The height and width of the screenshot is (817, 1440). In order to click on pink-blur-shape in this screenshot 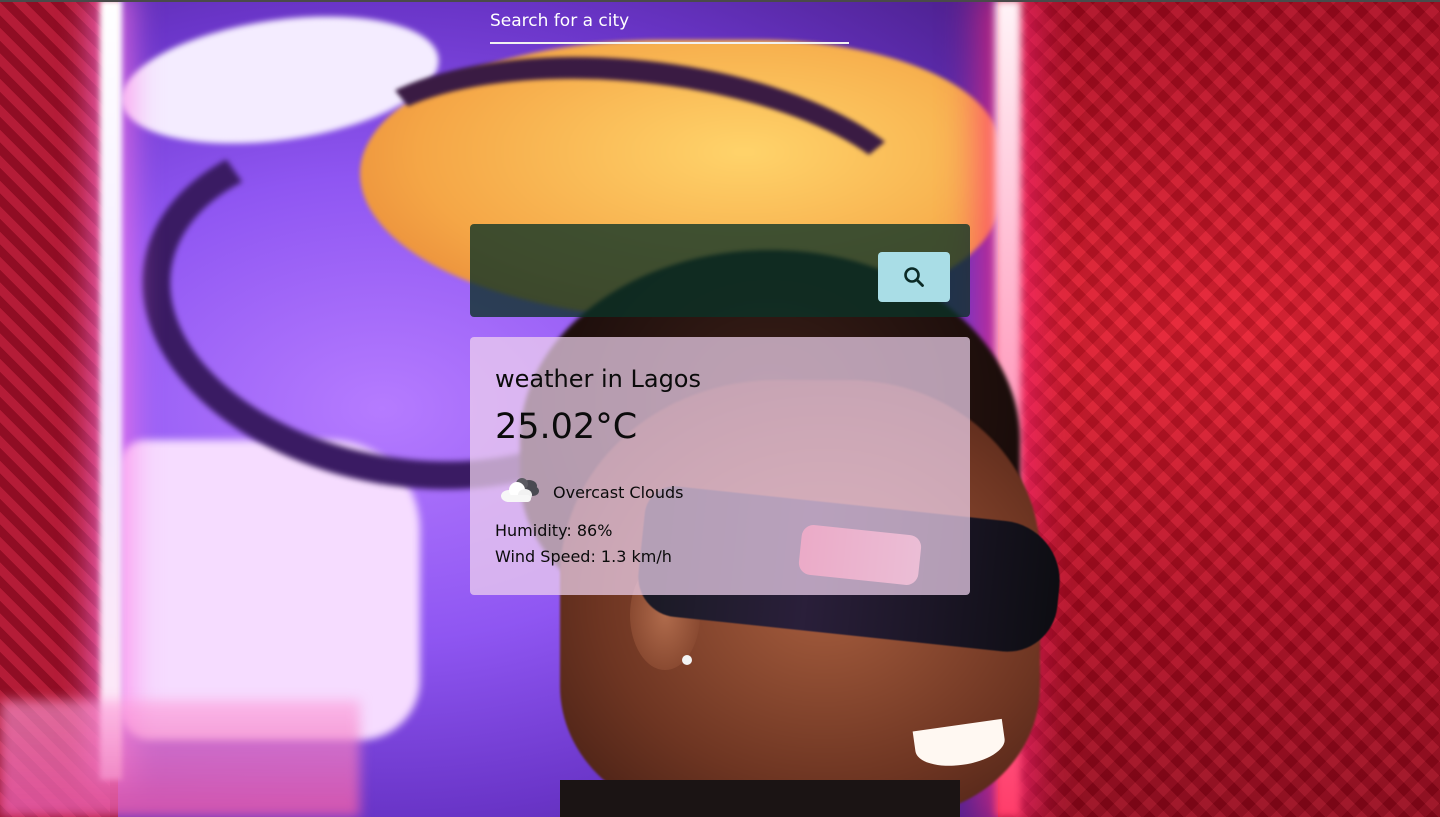, I will do `click(180, 758)`.